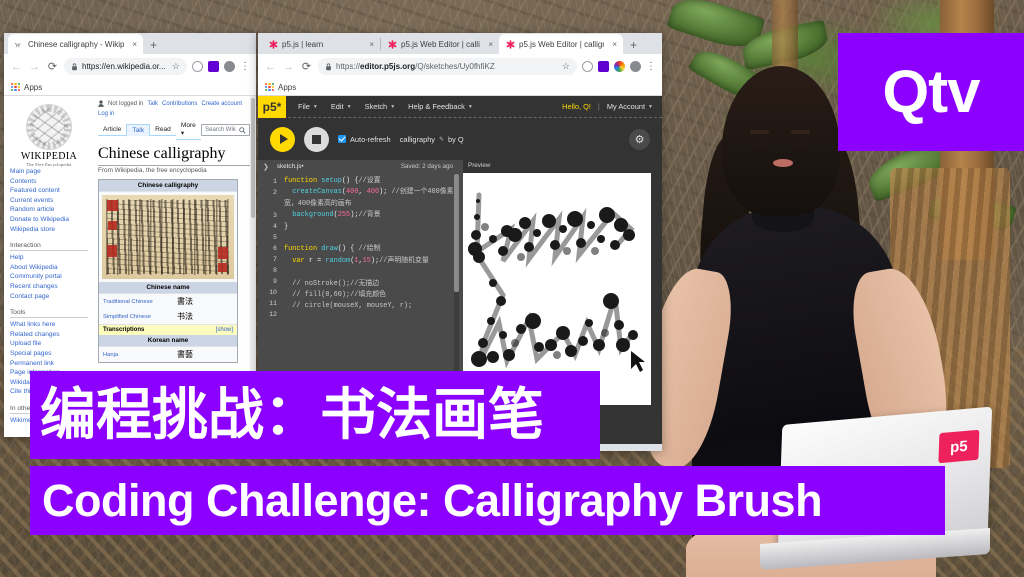 The width and height of the screenshot is (1024, 577). Describe the element at coordinates (370, 295) in the screenshot. I see `code-line: // fill(0,60);//填充颜色` at that location.